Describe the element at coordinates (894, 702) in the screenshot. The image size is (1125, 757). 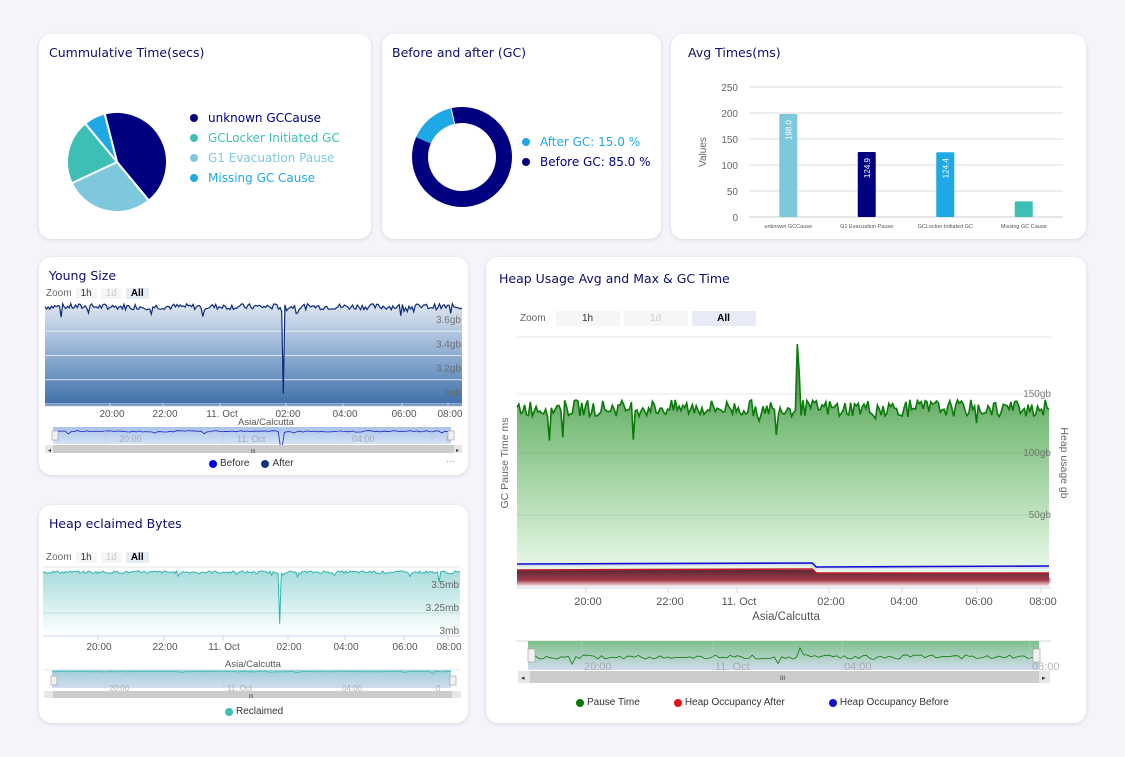
I see `legend-label: Heap Occupancy Before` at that location.